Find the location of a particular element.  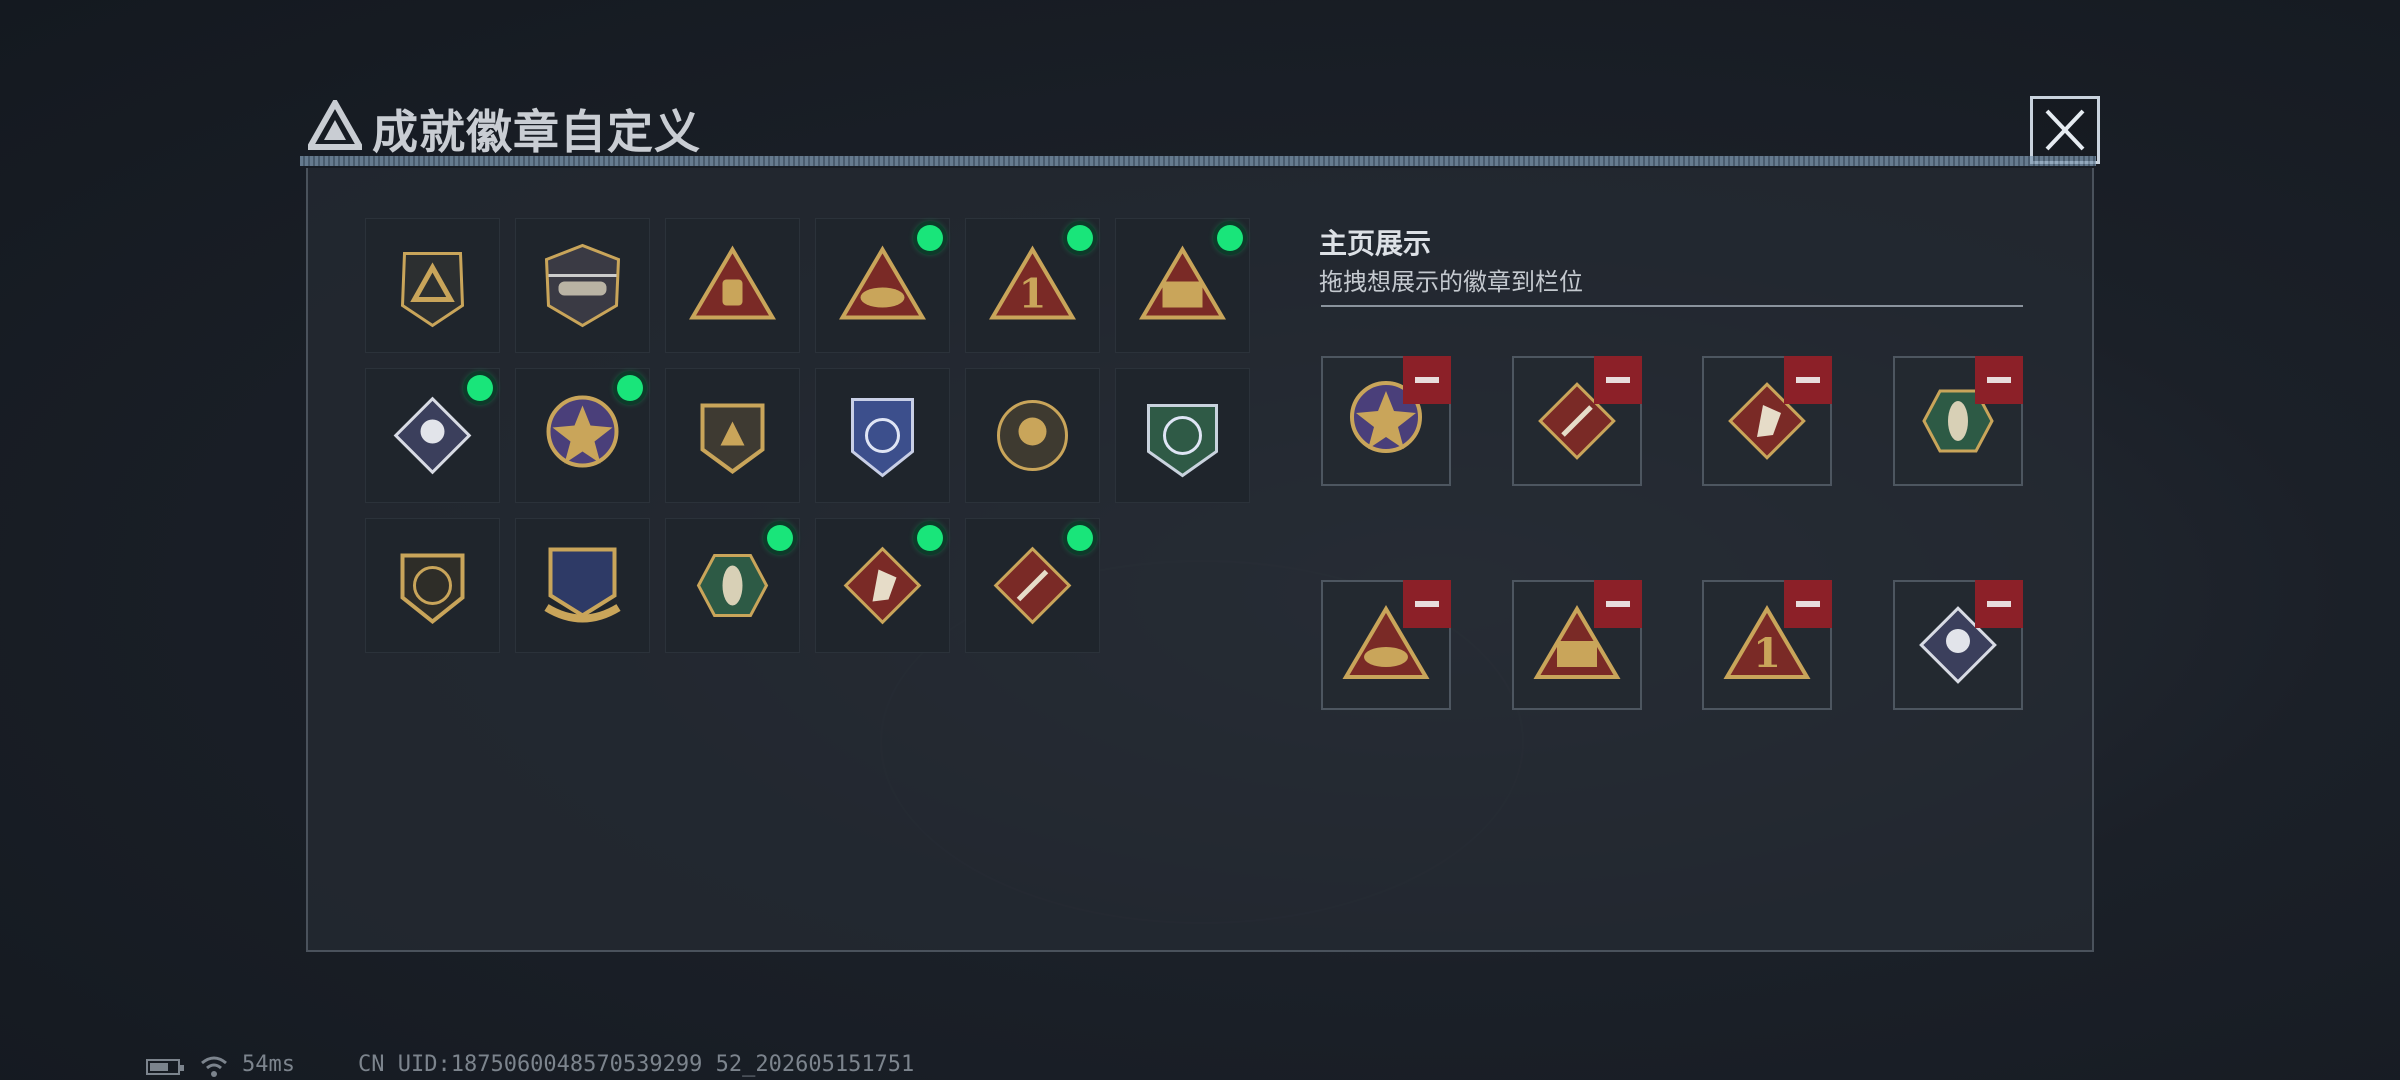

display-slot: 1 is located at coordinates (1767, 645).